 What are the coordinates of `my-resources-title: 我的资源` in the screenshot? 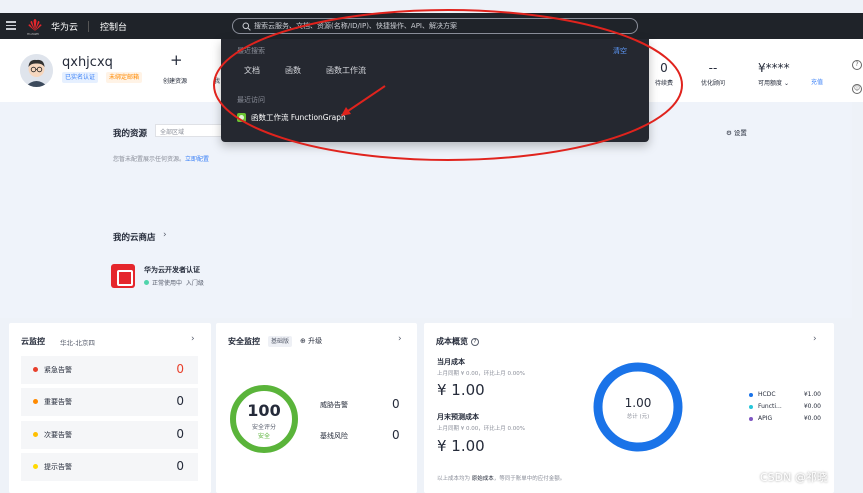 It's located at (130, 134).